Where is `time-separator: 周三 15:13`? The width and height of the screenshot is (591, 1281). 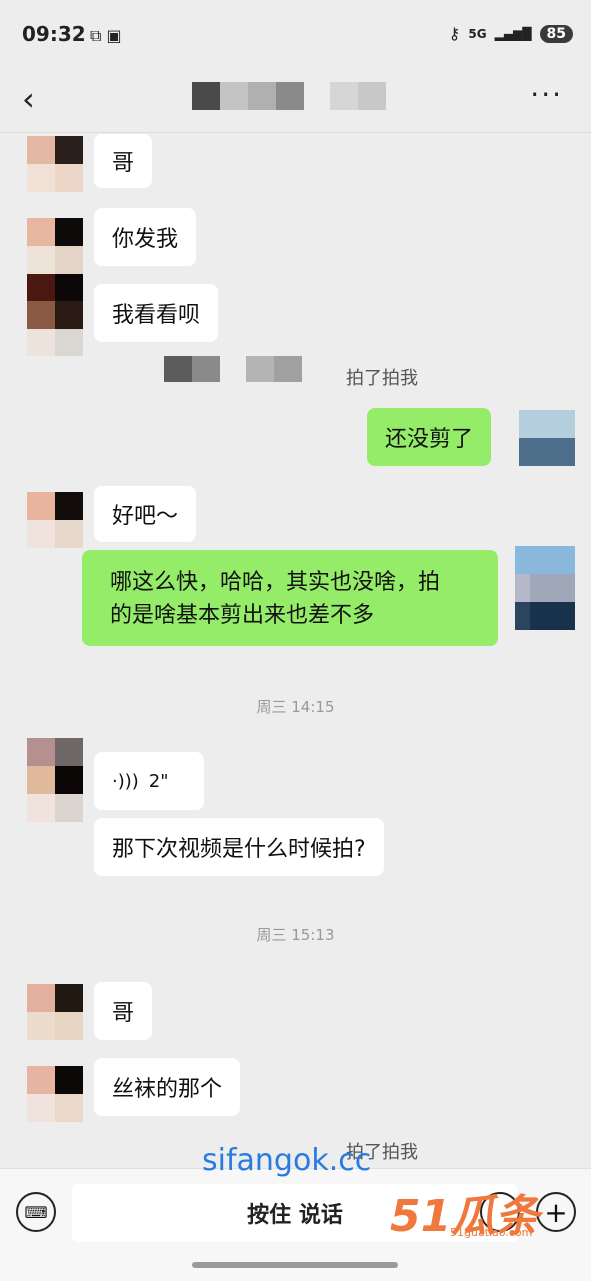
time-separator: 周三 15:13 is located at coordinates (295, 935).